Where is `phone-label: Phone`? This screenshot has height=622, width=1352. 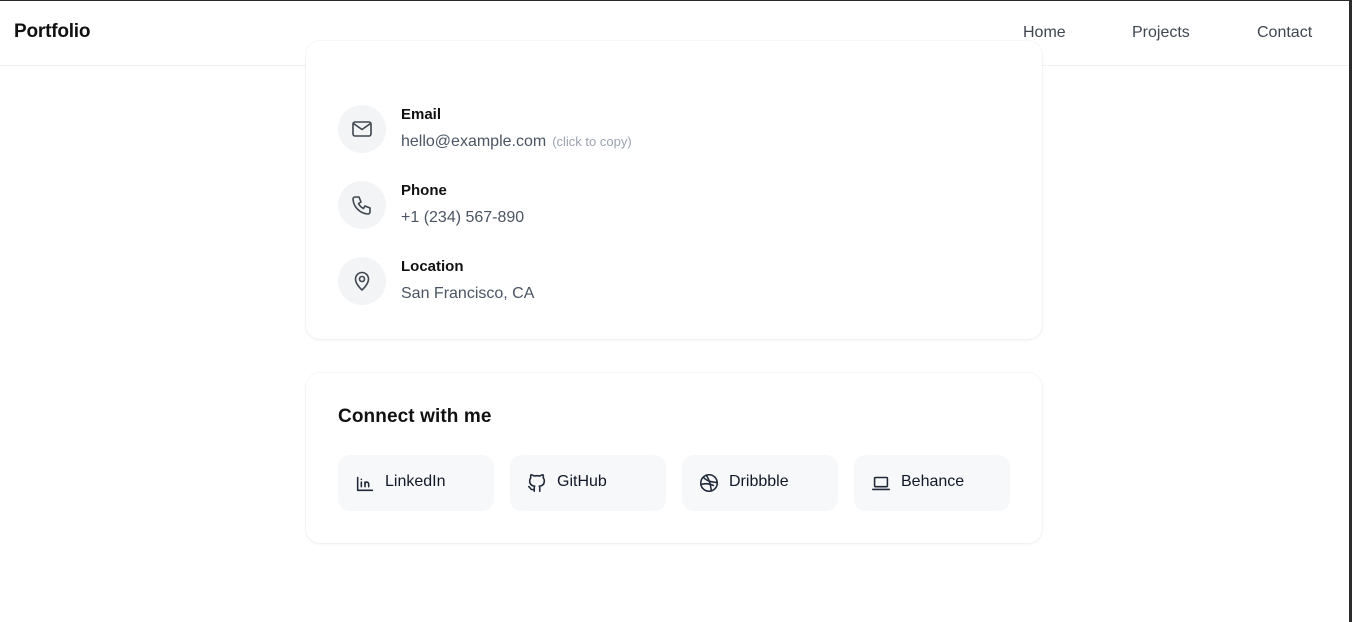
phone-label: Phone is located at coordinates (424, 190).